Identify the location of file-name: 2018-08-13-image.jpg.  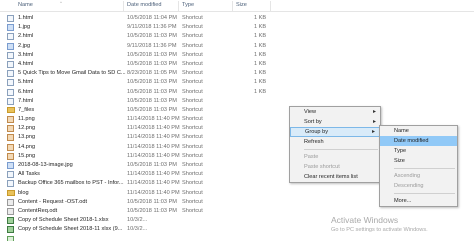
(45, 165).